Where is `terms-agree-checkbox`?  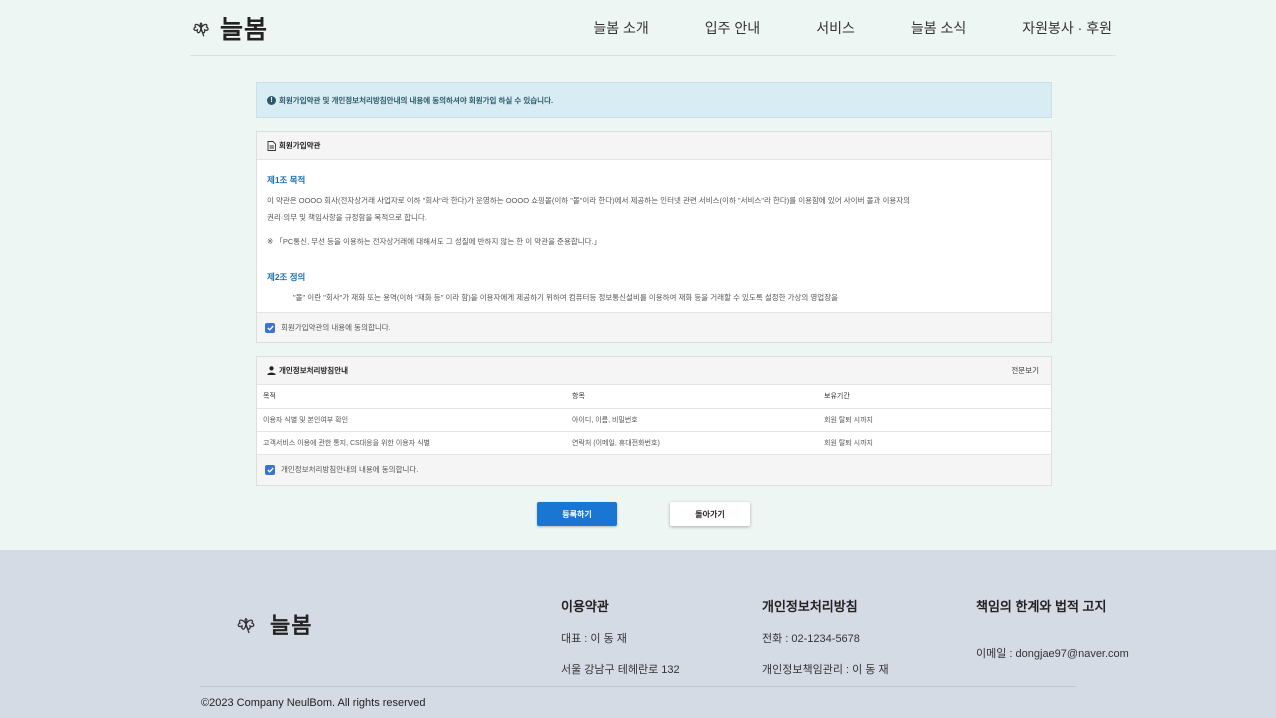 terms-agree-checkbox is located at coordinates (270, 327).